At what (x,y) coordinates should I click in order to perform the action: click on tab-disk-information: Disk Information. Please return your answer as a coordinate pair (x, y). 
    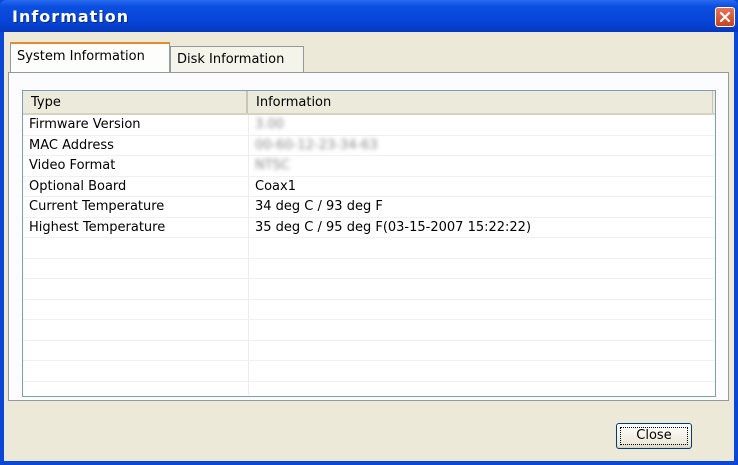
    Looking at the image, I should click on (237, 59).